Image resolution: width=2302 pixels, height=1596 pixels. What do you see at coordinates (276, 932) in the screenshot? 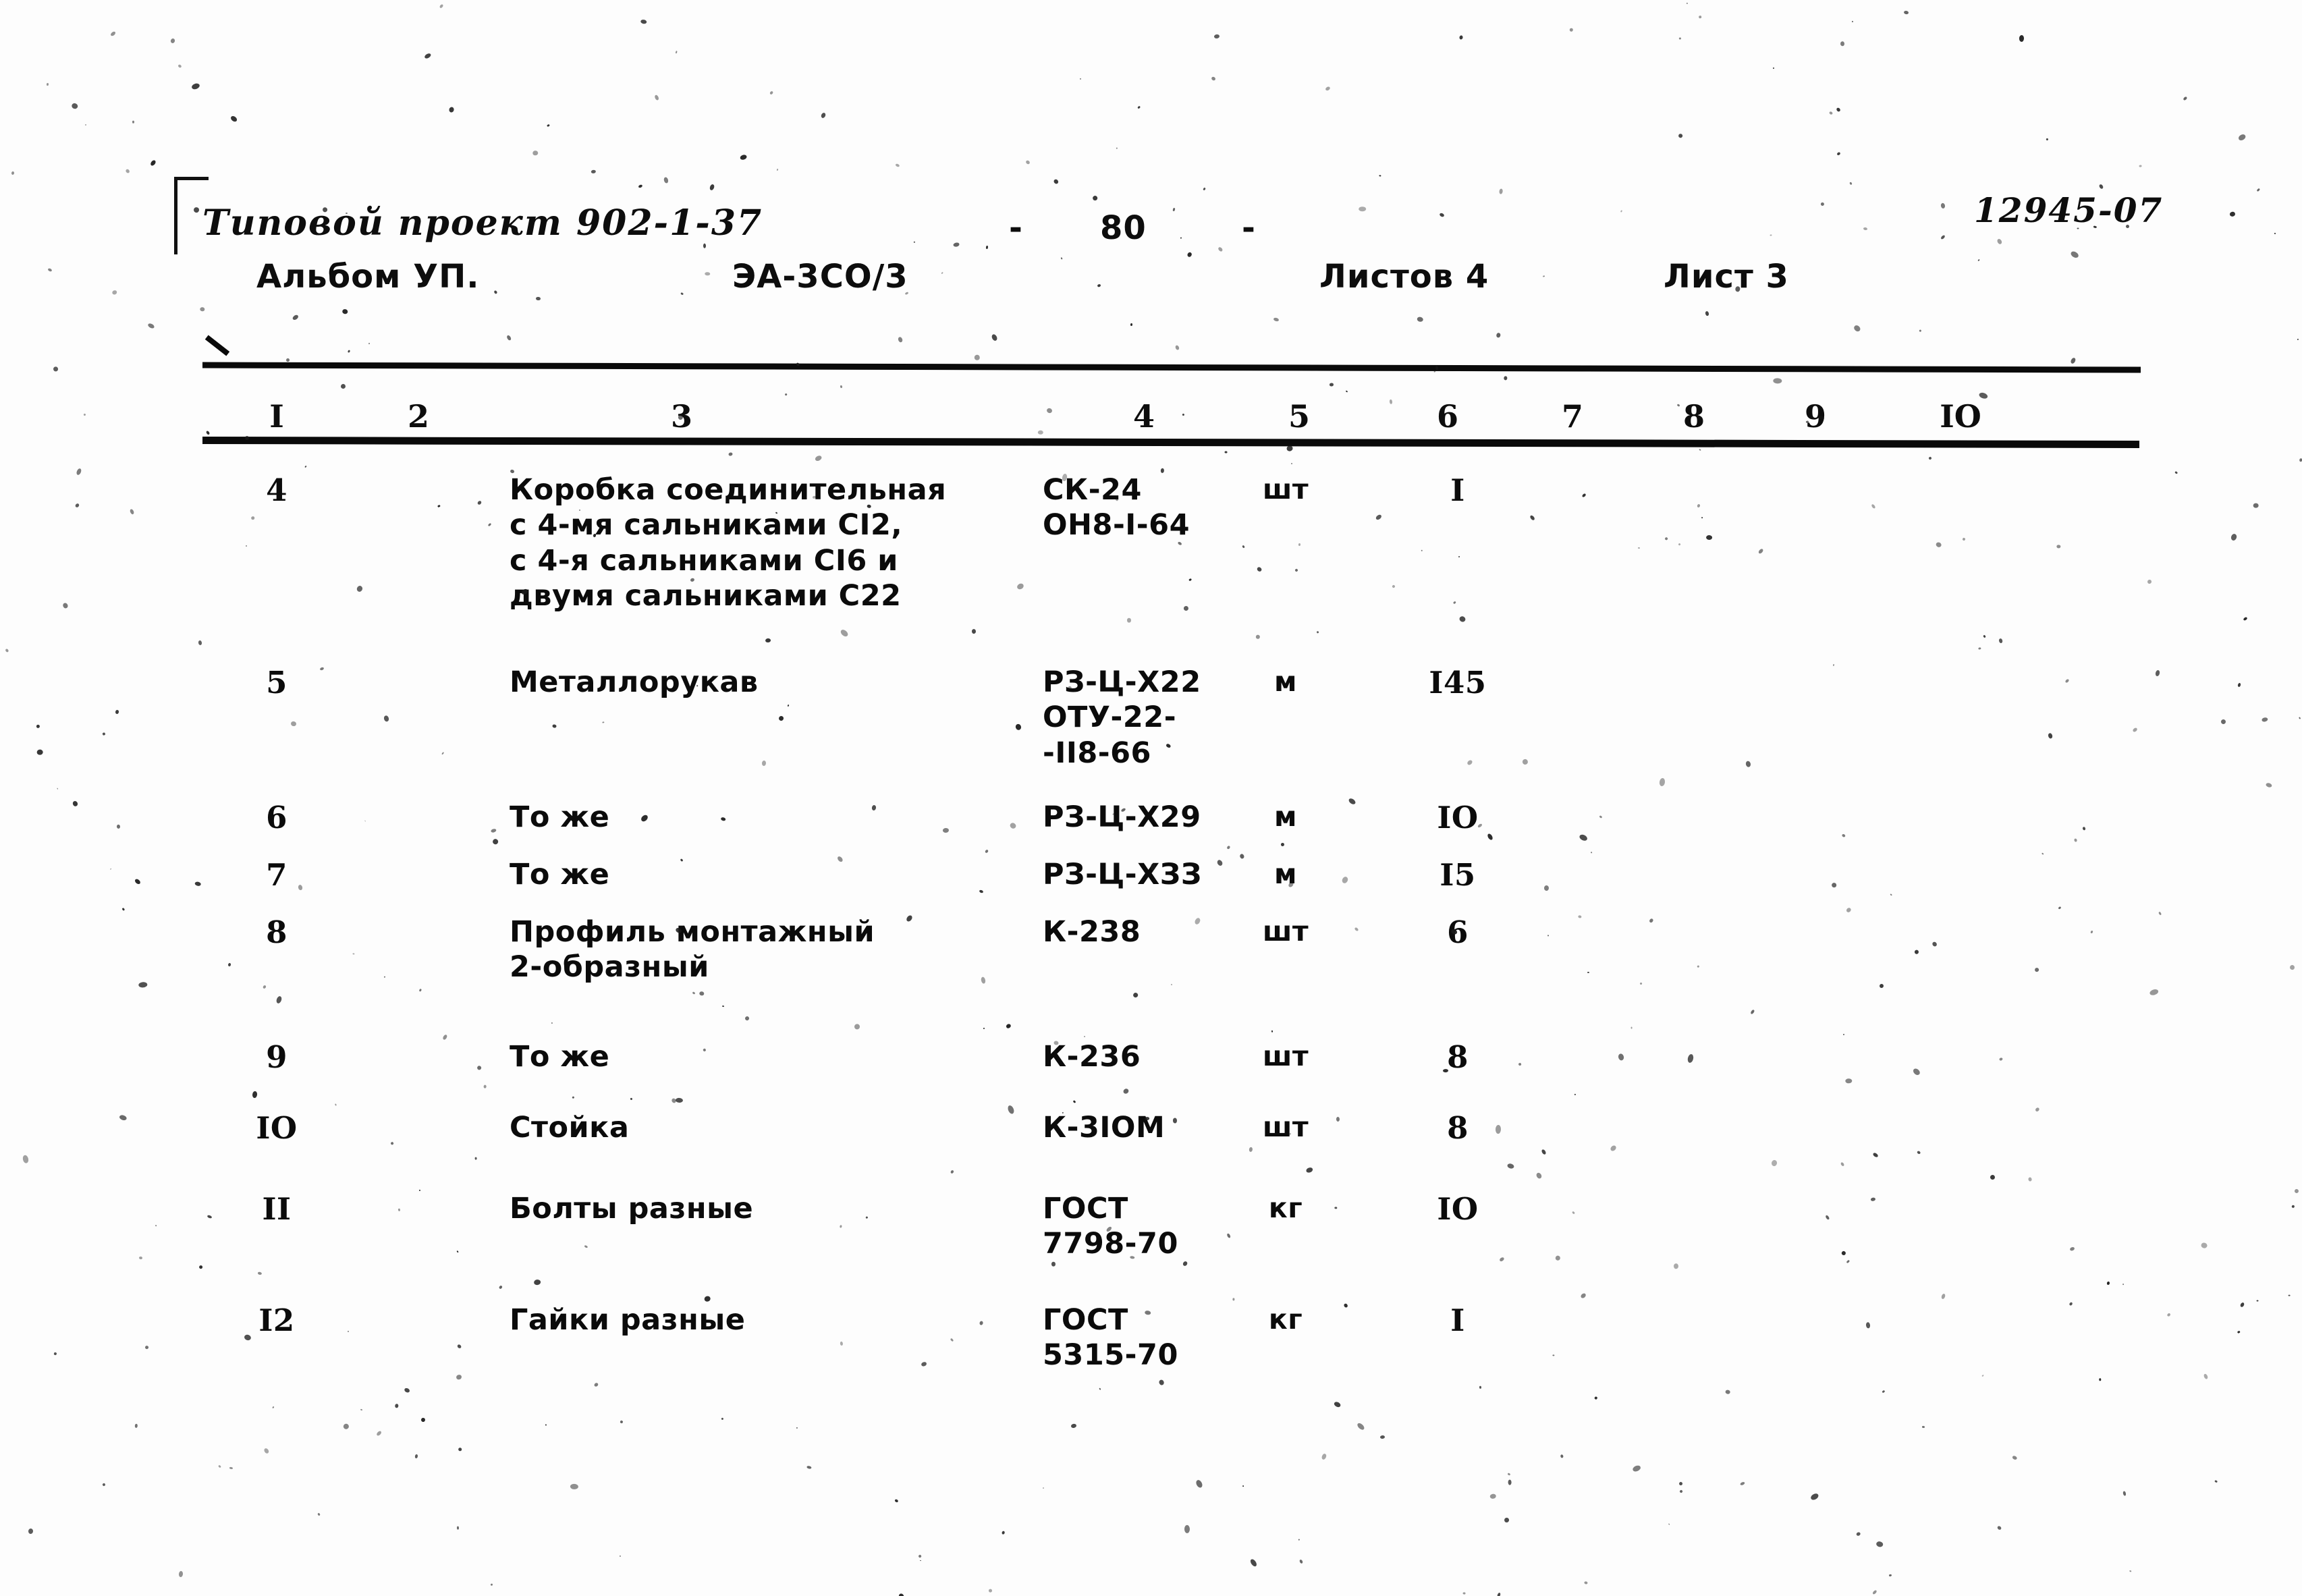
I see `cell-item-number: 8` at bounding box center [276, 932].